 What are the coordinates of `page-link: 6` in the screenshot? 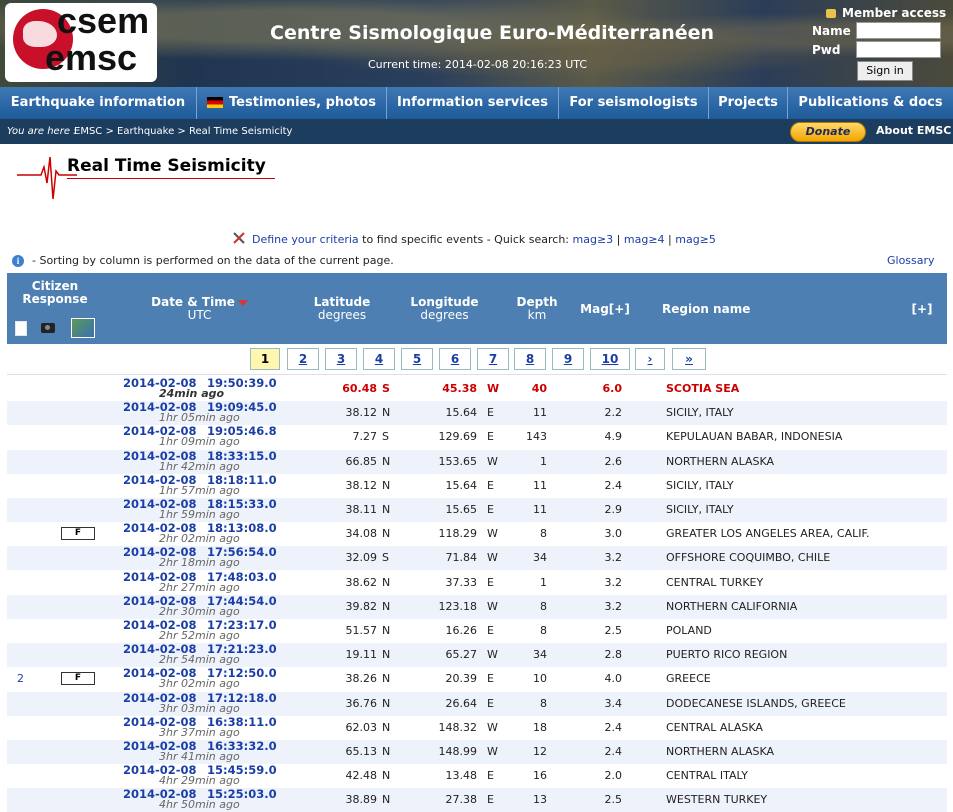 It's located at (455, 359).